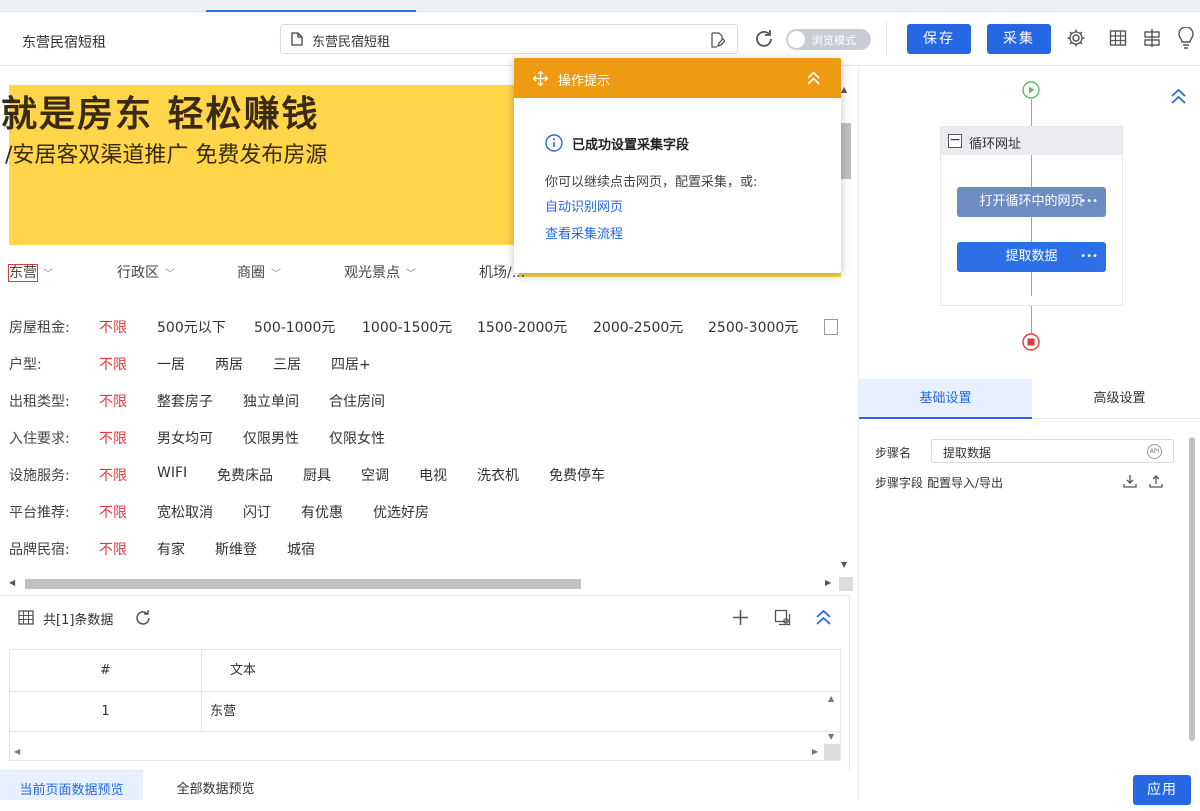  I want to click on gear-icon, so click(1076, 38).